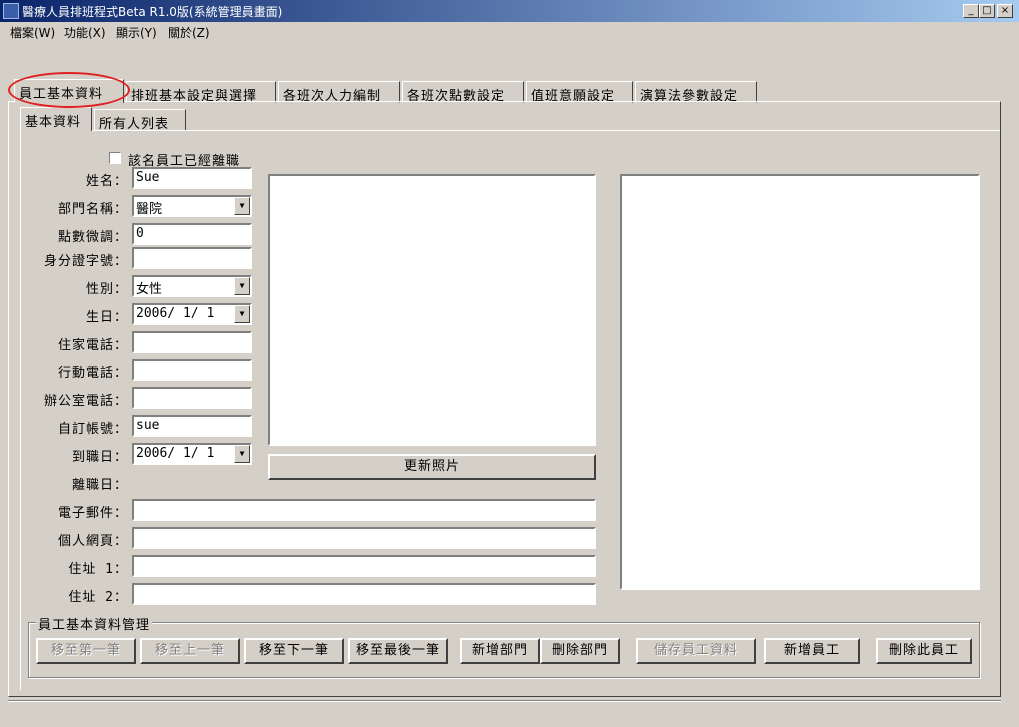 The height and width of the screenshot is (727, 1019). I want to click on birthday-label: 生日：, so click(106, 317).